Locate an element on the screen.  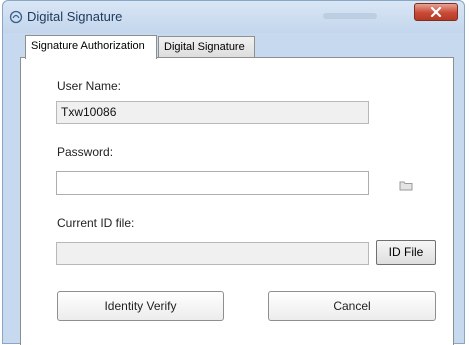
title-blur is located at coordinates (350, 16).